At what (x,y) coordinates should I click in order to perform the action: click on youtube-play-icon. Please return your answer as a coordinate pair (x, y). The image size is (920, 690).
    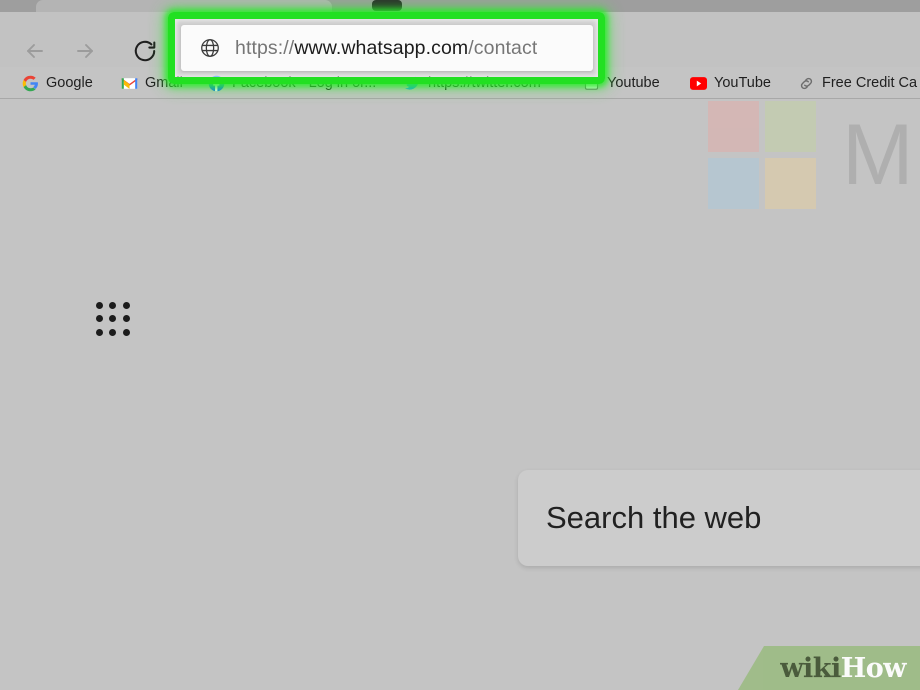
    Looking at the image, I should click on (698, 83).